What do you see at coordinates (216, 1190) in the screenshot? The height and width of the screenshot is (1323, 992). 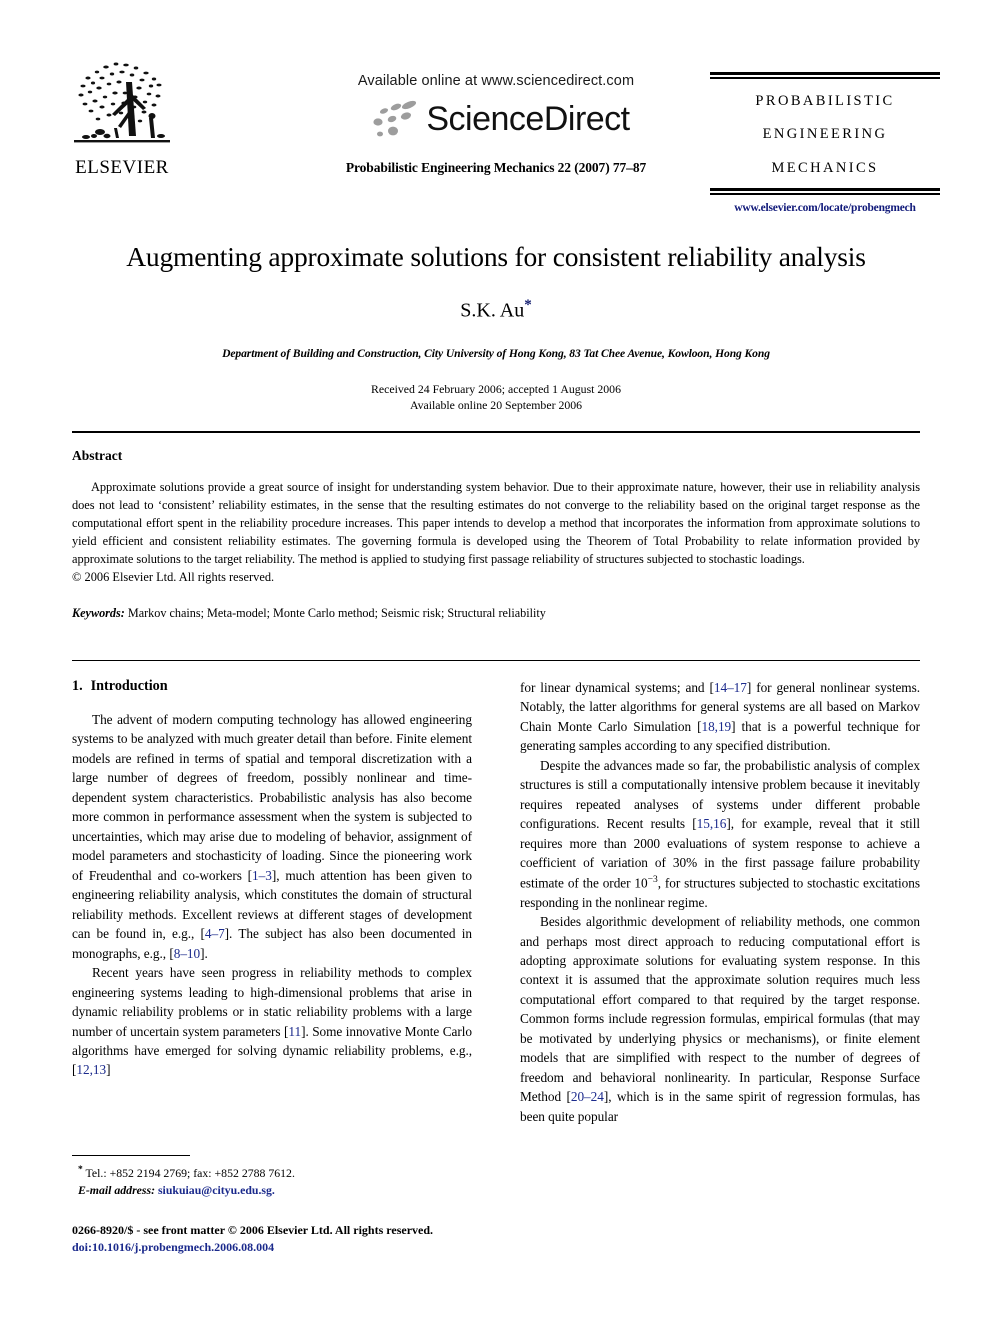 I see `email-link: siukuiau@cityu.edu.sg.` at bounding box center [216, 1190].